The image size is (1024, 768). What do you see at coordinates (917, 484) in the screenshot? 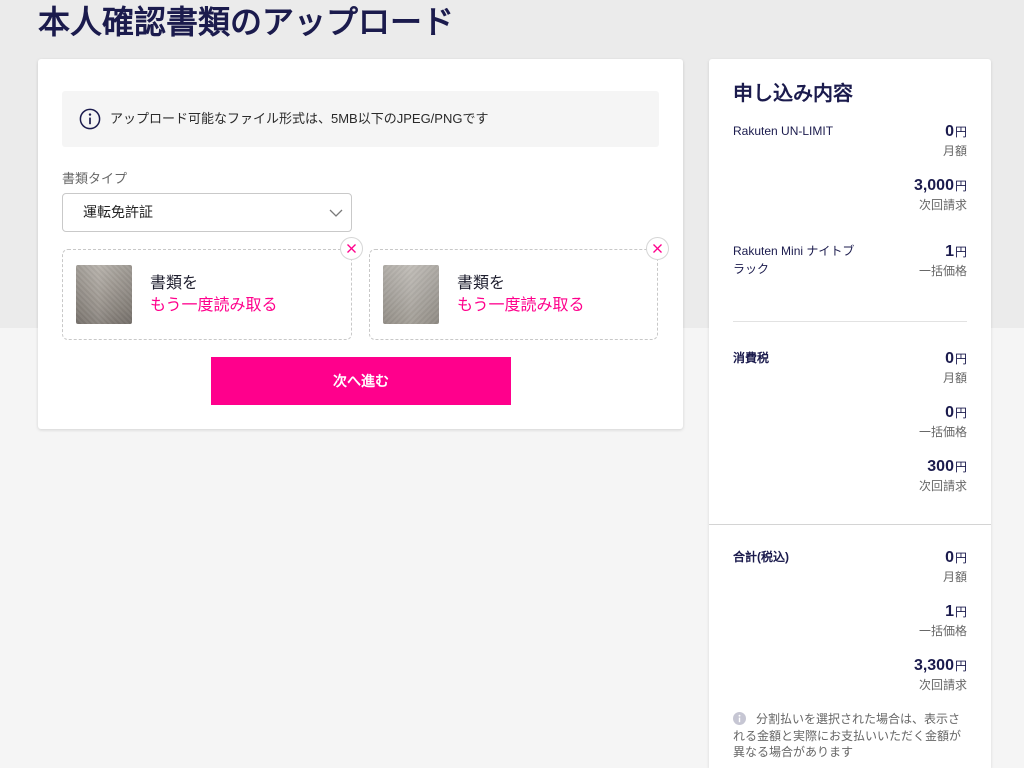
I see `price-entry: 300円 次回請求` at bounding box center [917, 484].